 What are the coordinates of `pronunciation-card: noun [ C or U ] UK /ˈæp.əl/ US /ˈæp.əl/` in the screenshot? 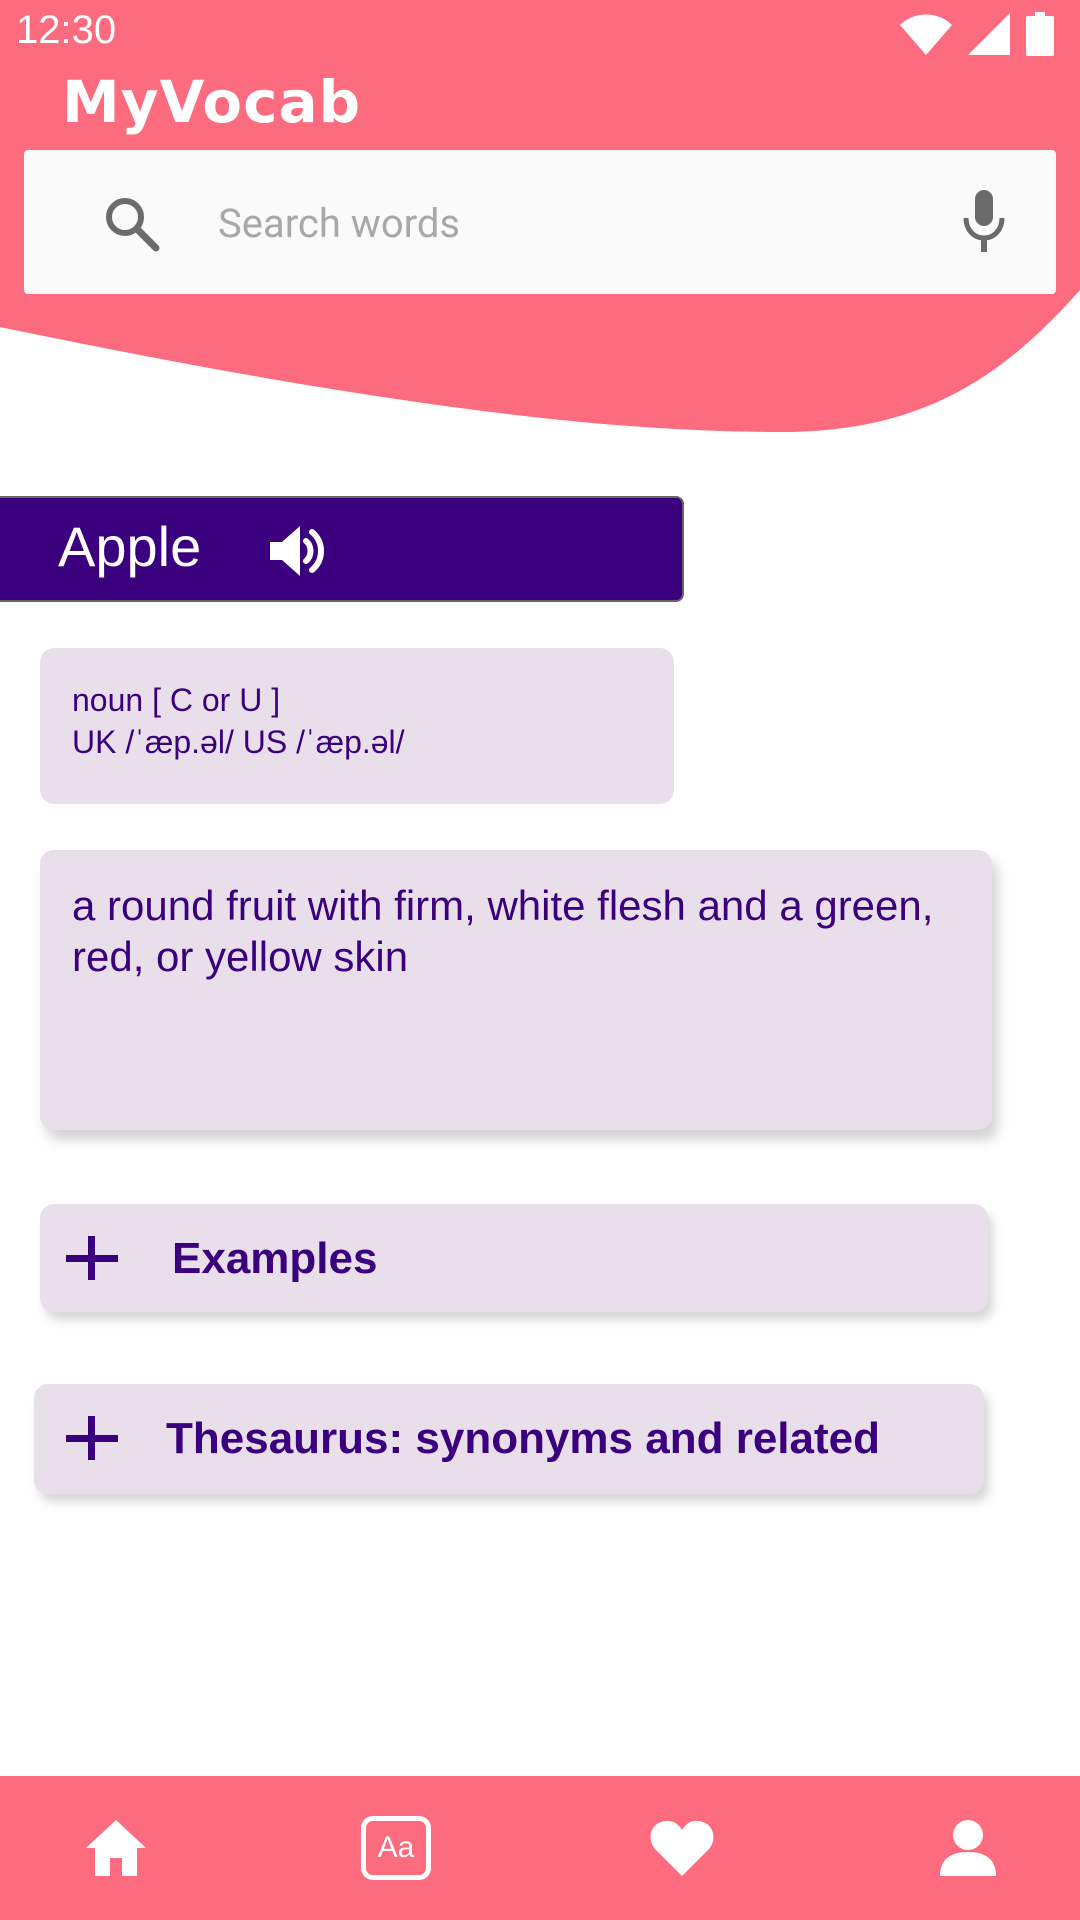 It's located at (357, 726).